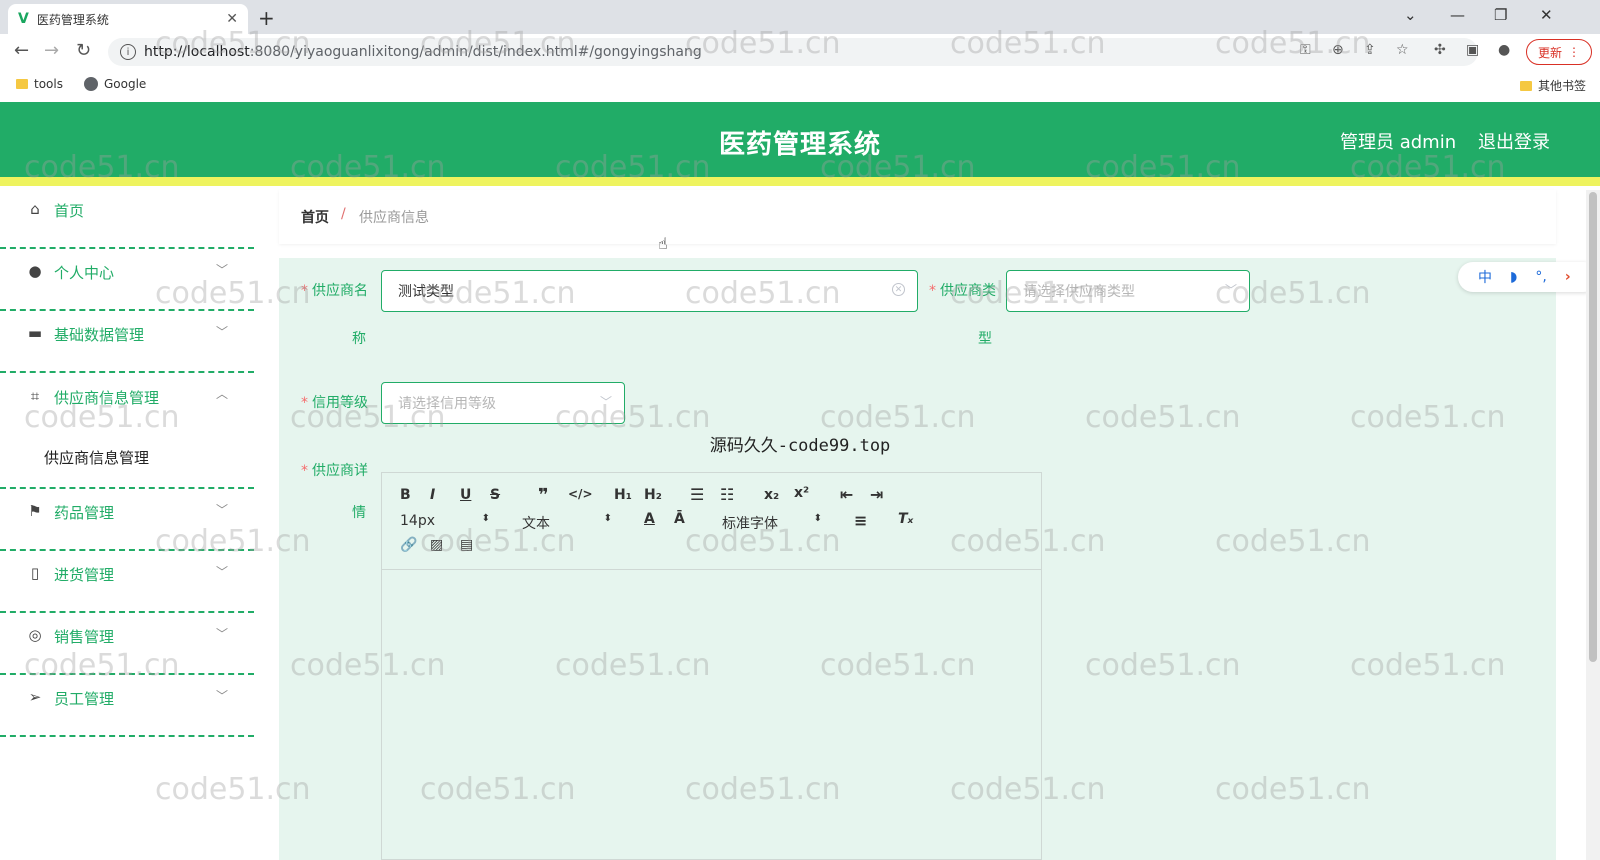  Describe the element at coordinates (1485, 277) in the screenshot. I see `ime-chinese-icon: 中` at that location.